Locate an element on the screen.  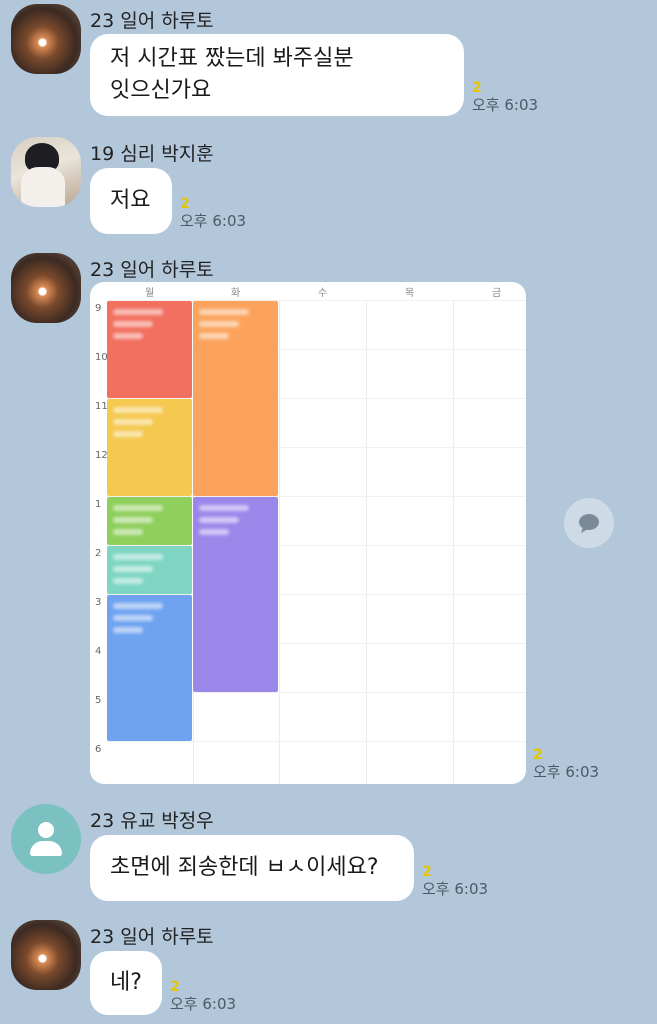
timetable-hour-label: 9 is located at coordinates (98, 308).